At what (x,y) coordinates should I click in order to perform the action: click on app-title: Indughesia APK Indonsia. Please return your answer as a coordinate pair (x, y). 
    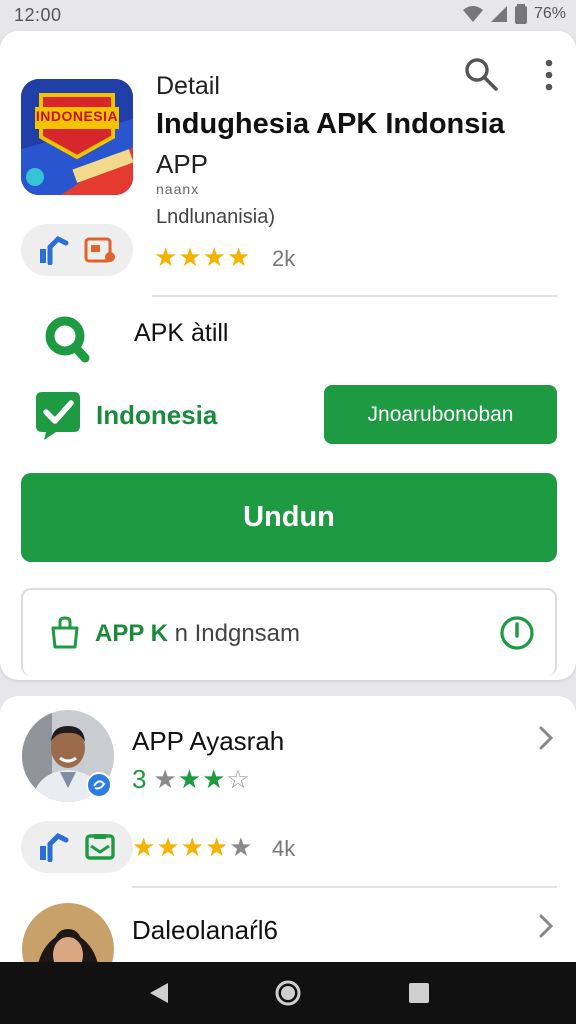
    Looking at the image, I should click on (330, 124).